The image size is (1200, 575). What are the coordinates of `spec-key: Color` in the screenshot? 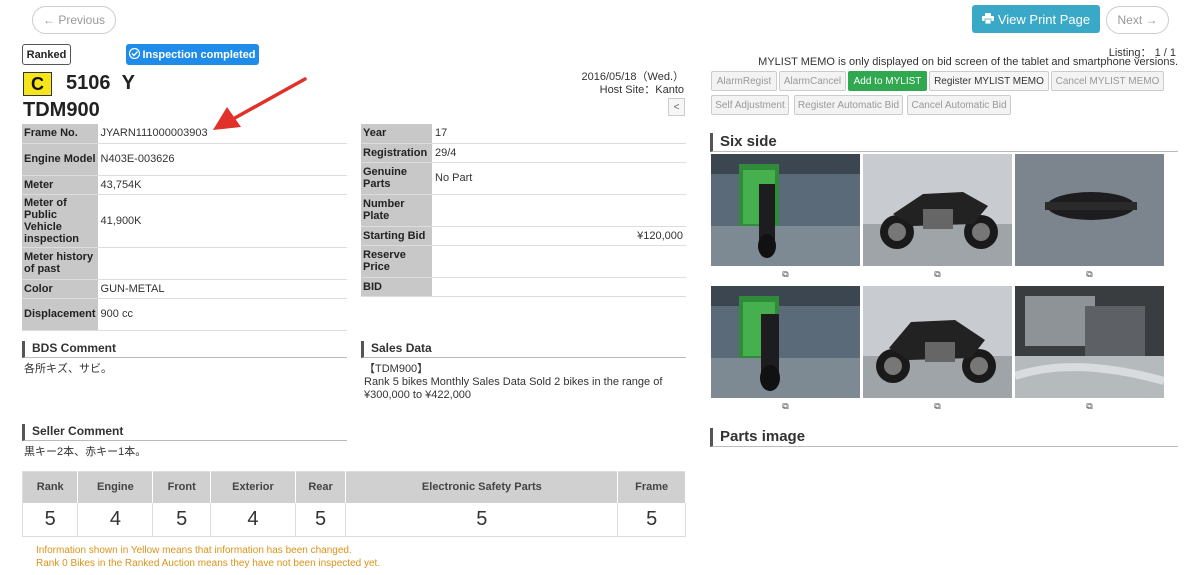 It's located at (60, 289).